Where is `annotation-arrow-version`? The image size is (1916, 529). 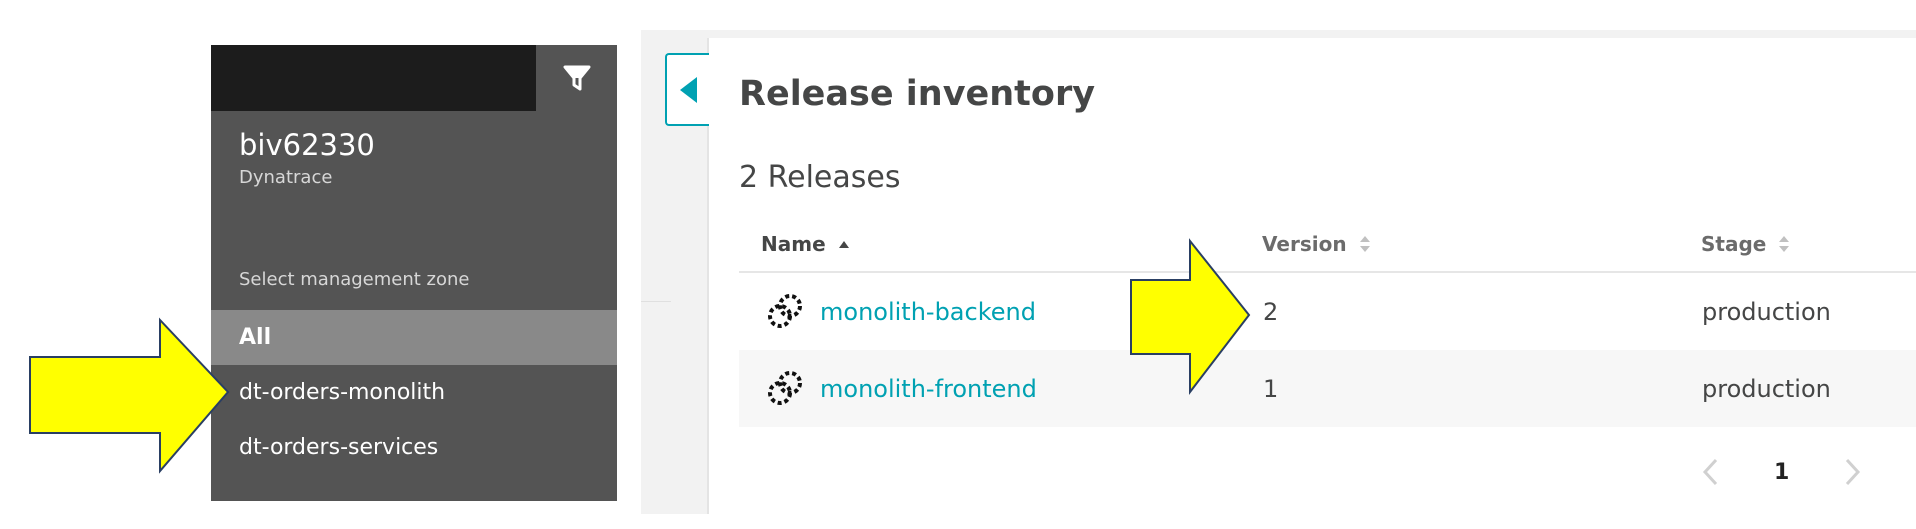 annotation-arrow-version is located at coordinates (1190, 316).